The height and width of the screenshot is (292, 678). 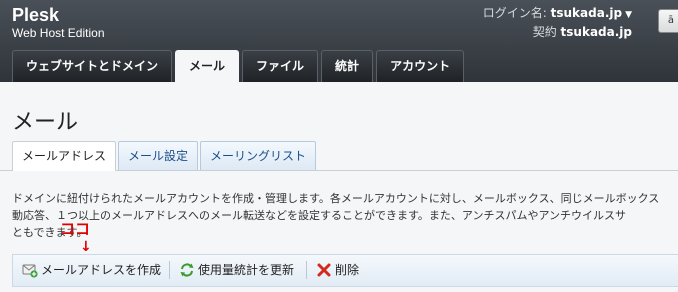 I want to click on header-button: ā, so click(x=668, y=21).